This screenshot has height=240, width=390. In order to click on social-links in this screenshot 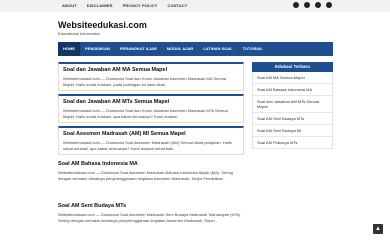, I will do `click(312, 5)`.